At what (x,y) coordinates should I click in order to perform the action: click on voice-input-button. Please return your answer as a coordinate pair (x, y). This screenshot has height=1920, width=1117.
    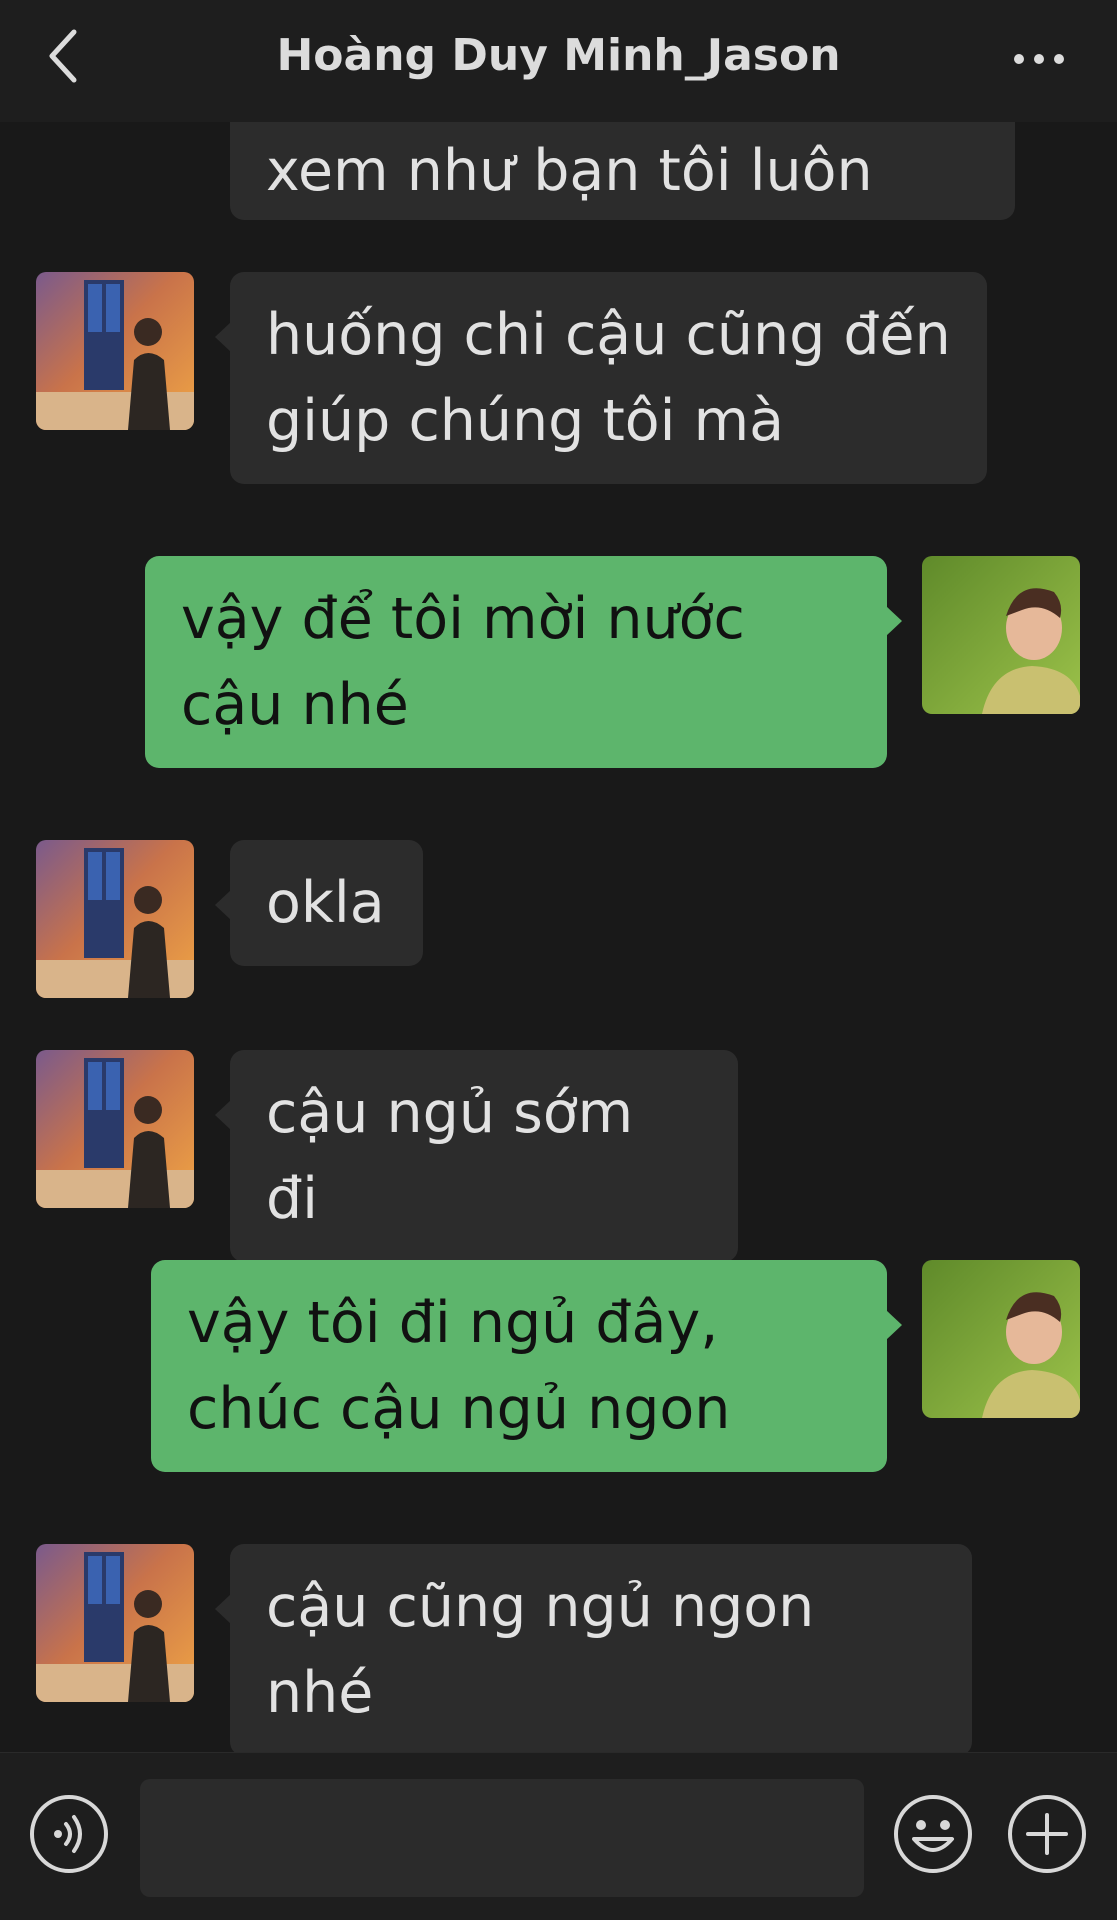
    Looking at the image, I should click on (69, 1834).